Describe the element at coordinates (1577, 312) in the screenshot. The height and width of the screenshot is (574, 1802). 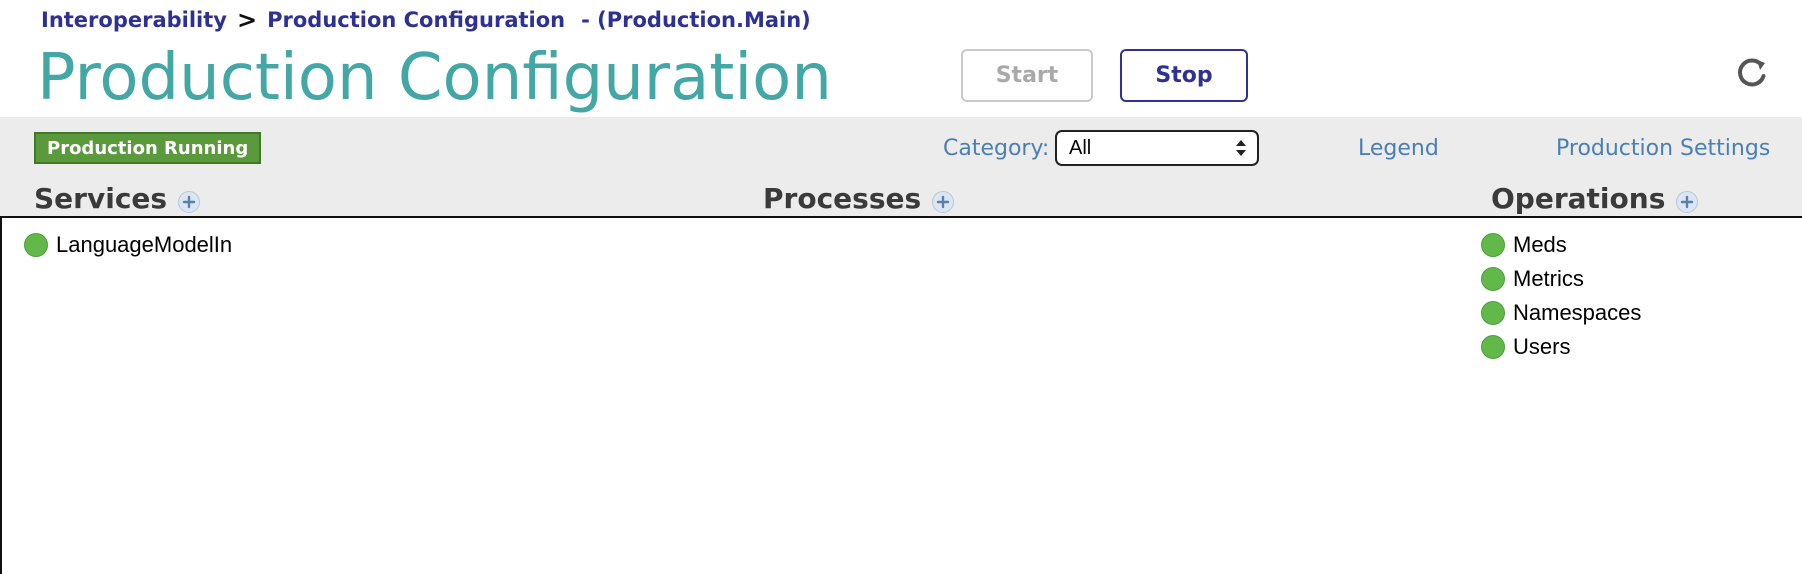
I see `operation-name: Namespaces` at that location.